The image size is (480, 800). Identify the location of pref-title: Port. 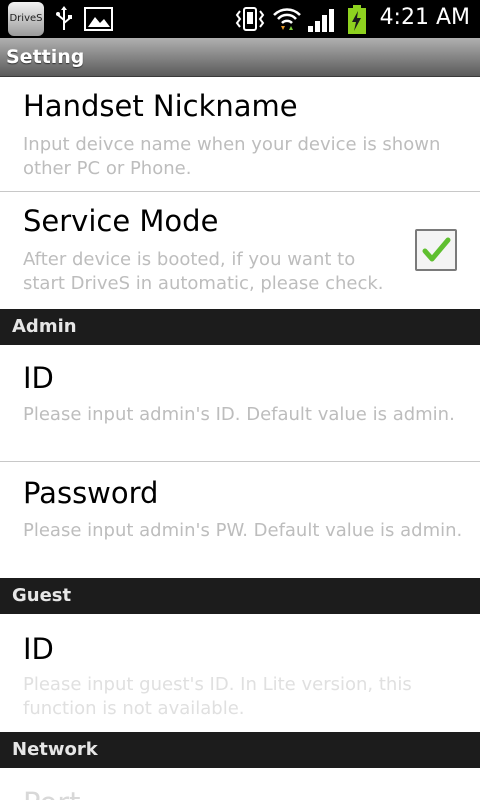
(52, 793).